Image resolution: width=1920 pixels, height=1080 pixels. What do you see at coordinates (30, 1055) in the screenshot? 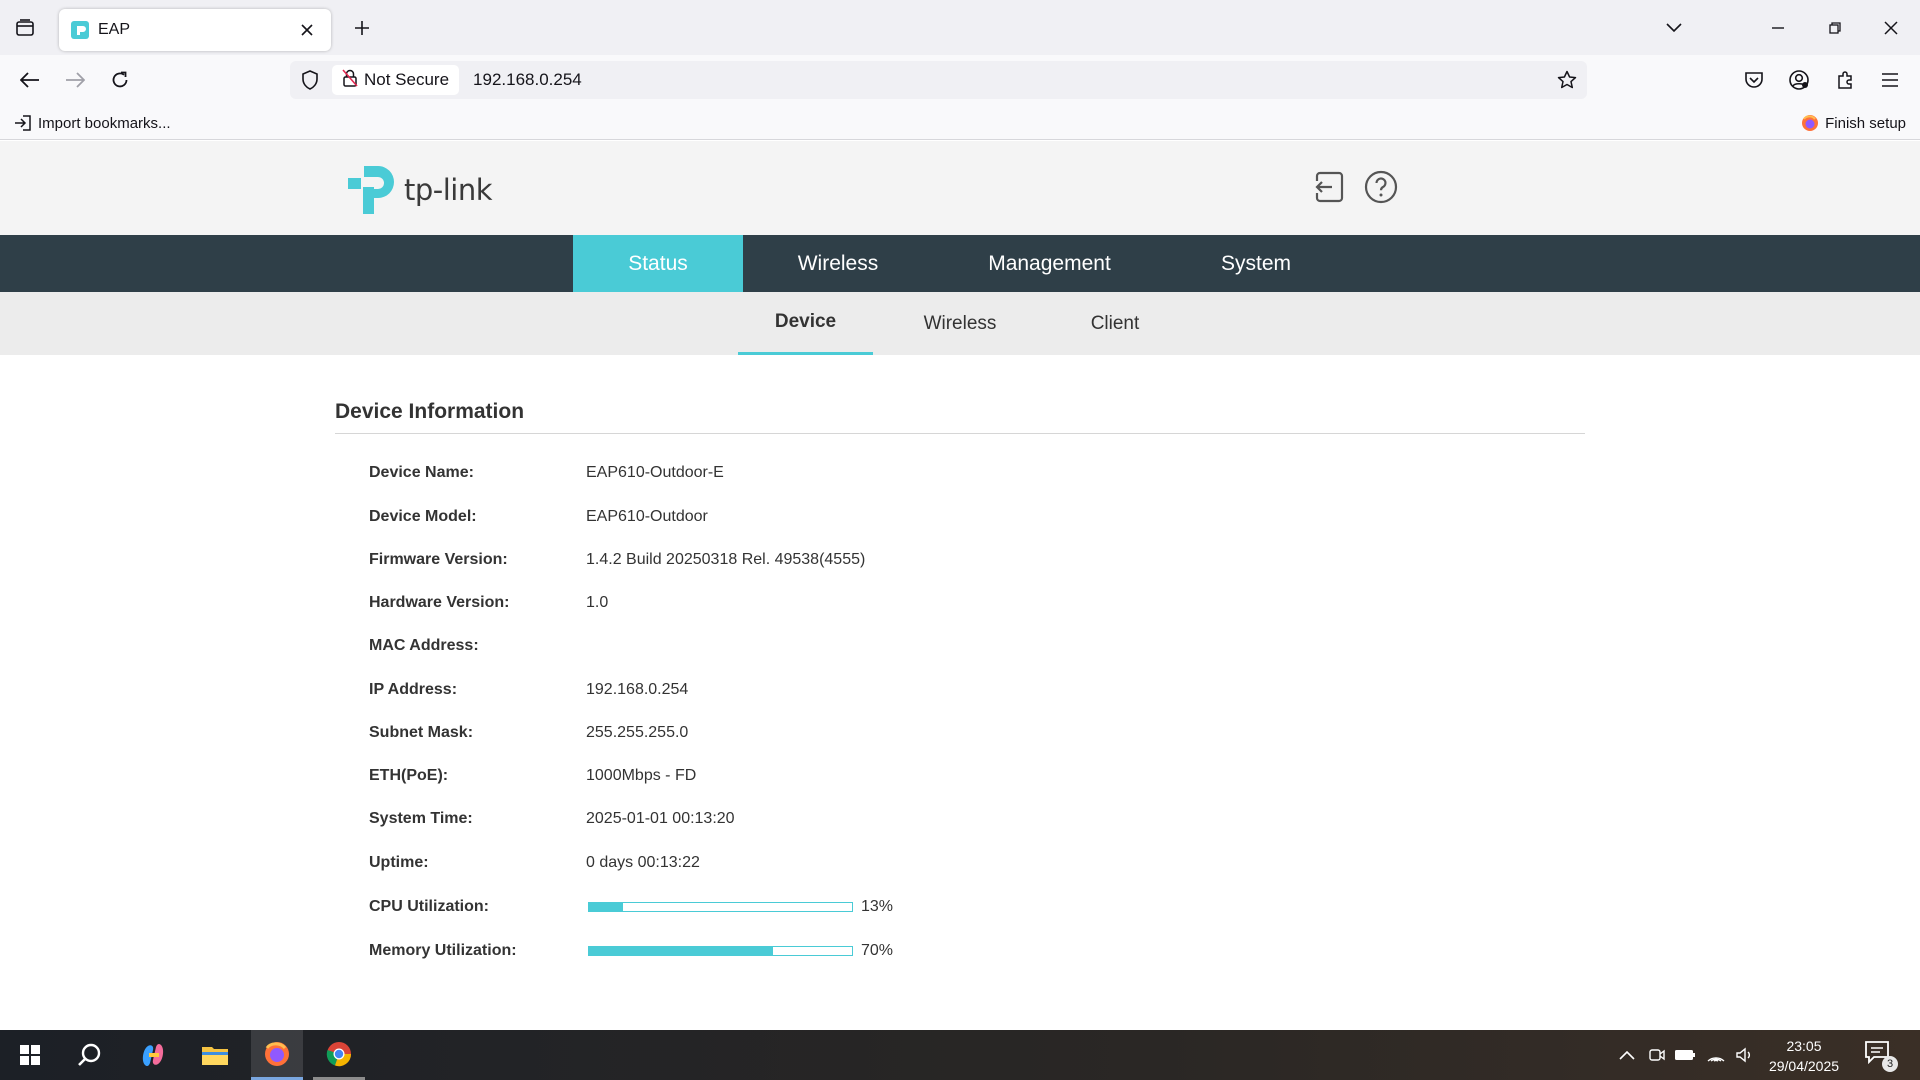
I see `windows-start-icon` at bounding box center [30, 1055].